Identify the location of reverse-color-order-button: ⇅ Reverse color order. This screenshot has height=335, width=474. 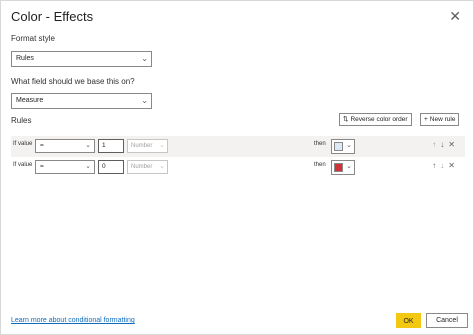
(375, 119).